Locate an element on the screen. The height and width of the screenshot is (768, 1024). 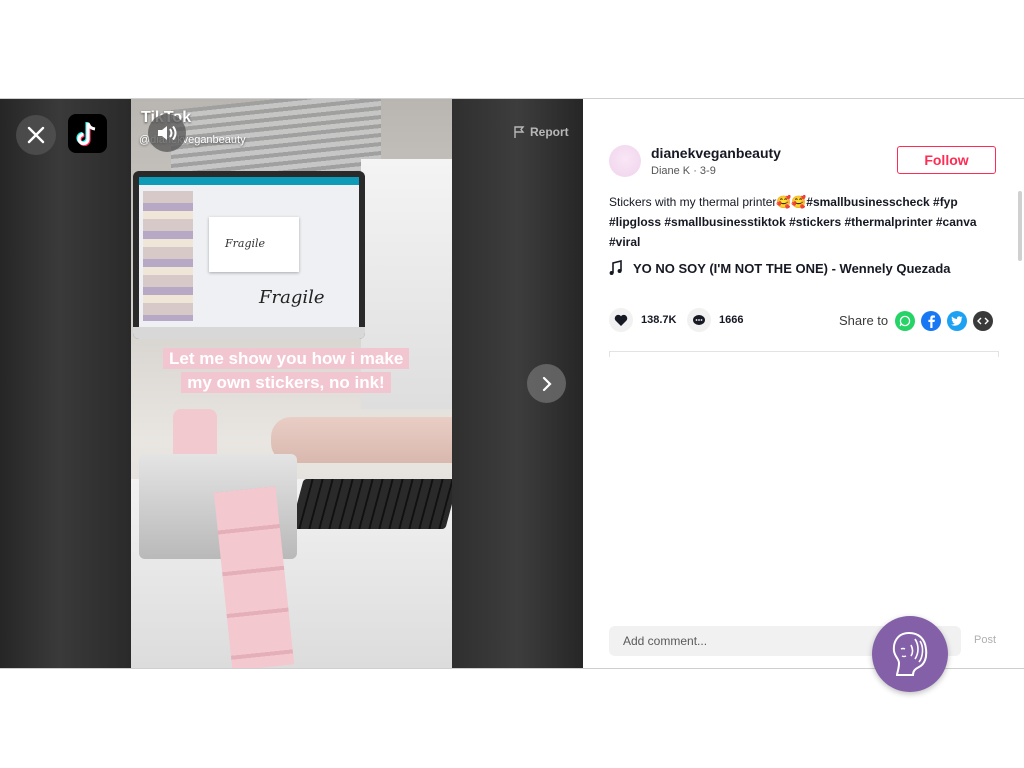
comment-icon is located at coordinates (699, 319).